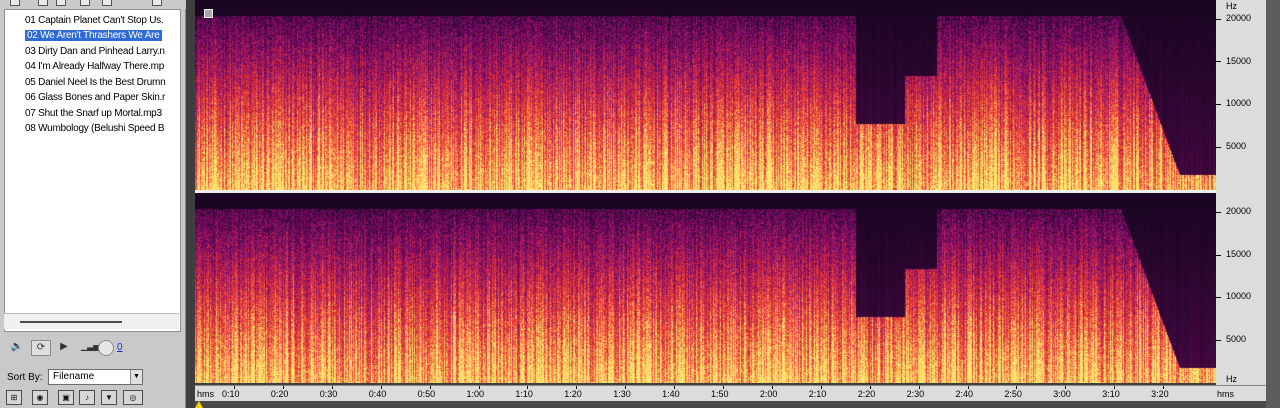  What do you see at coordinates (915, 394) in the screenshot?
I see `time-label: 2:30` at bounding box center [915, 394].